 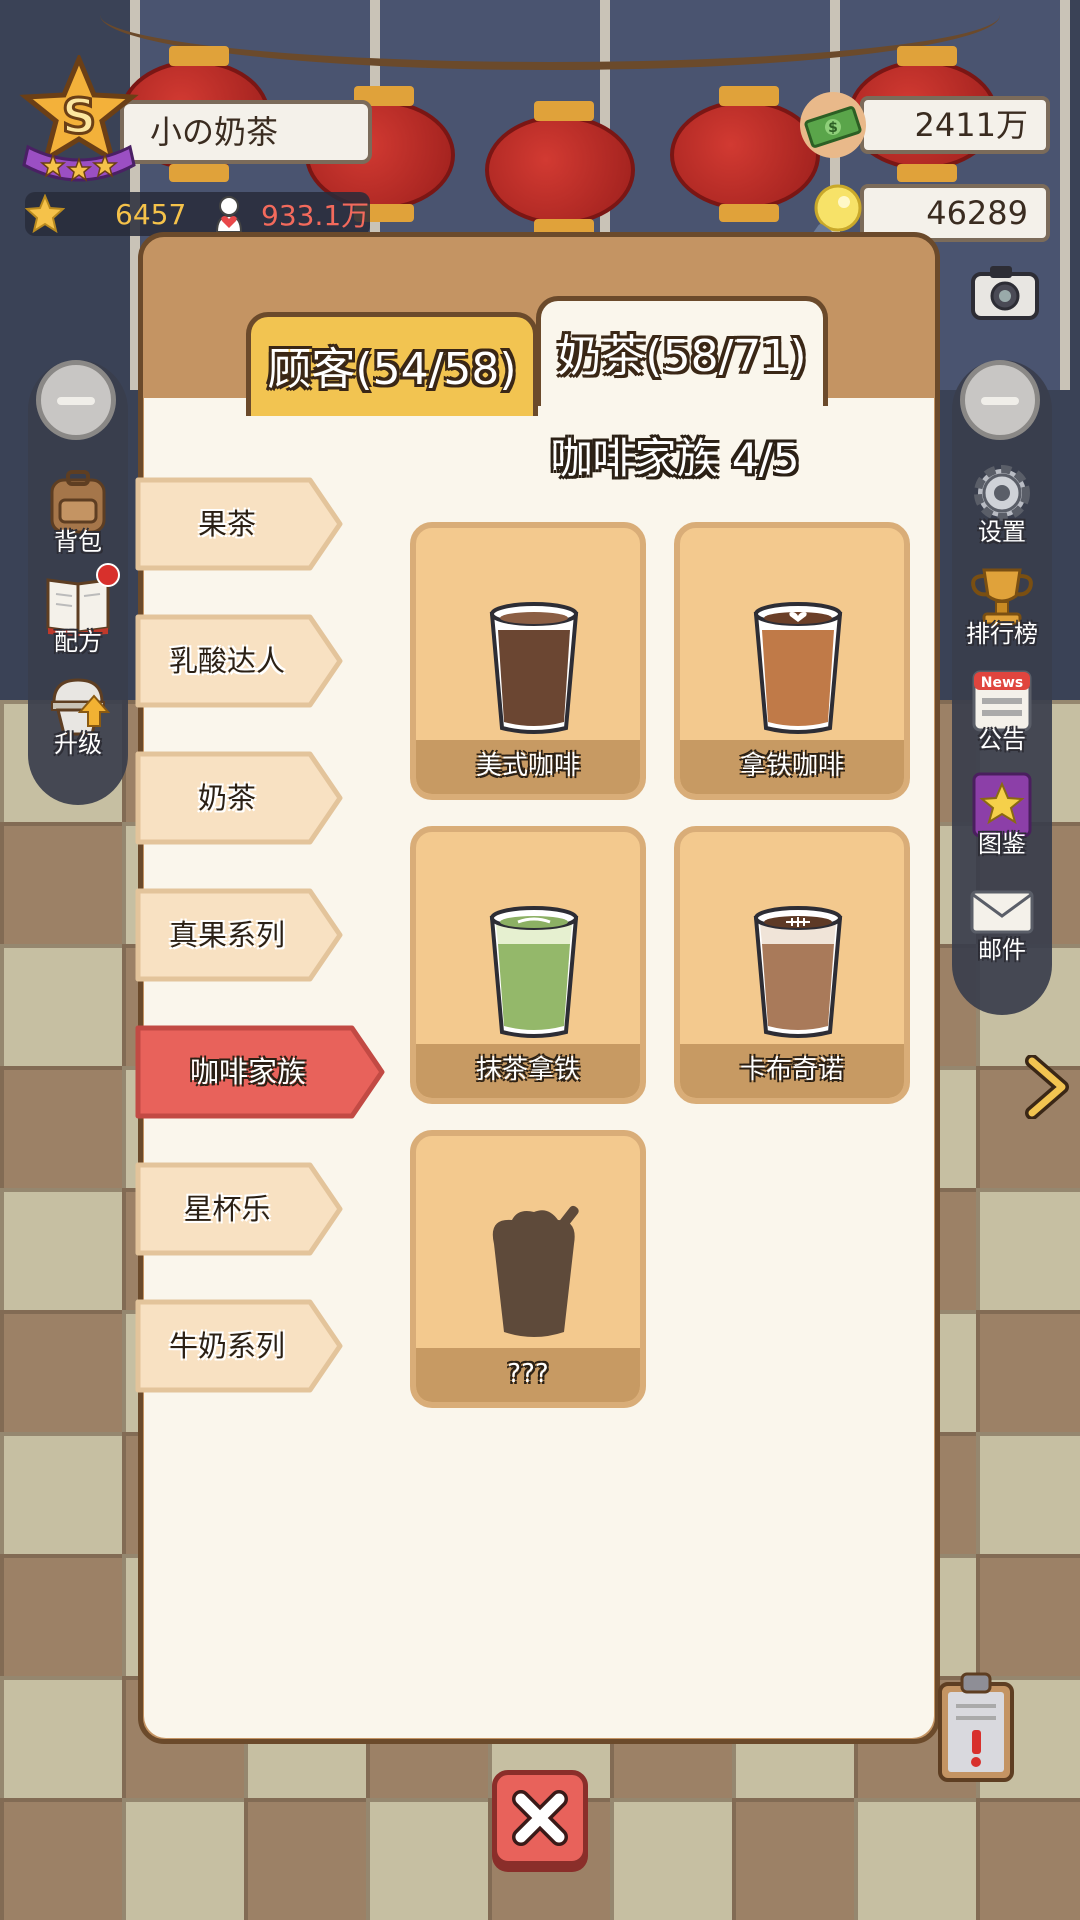 I want to click on close-icon, so click(x=540, y=1818).